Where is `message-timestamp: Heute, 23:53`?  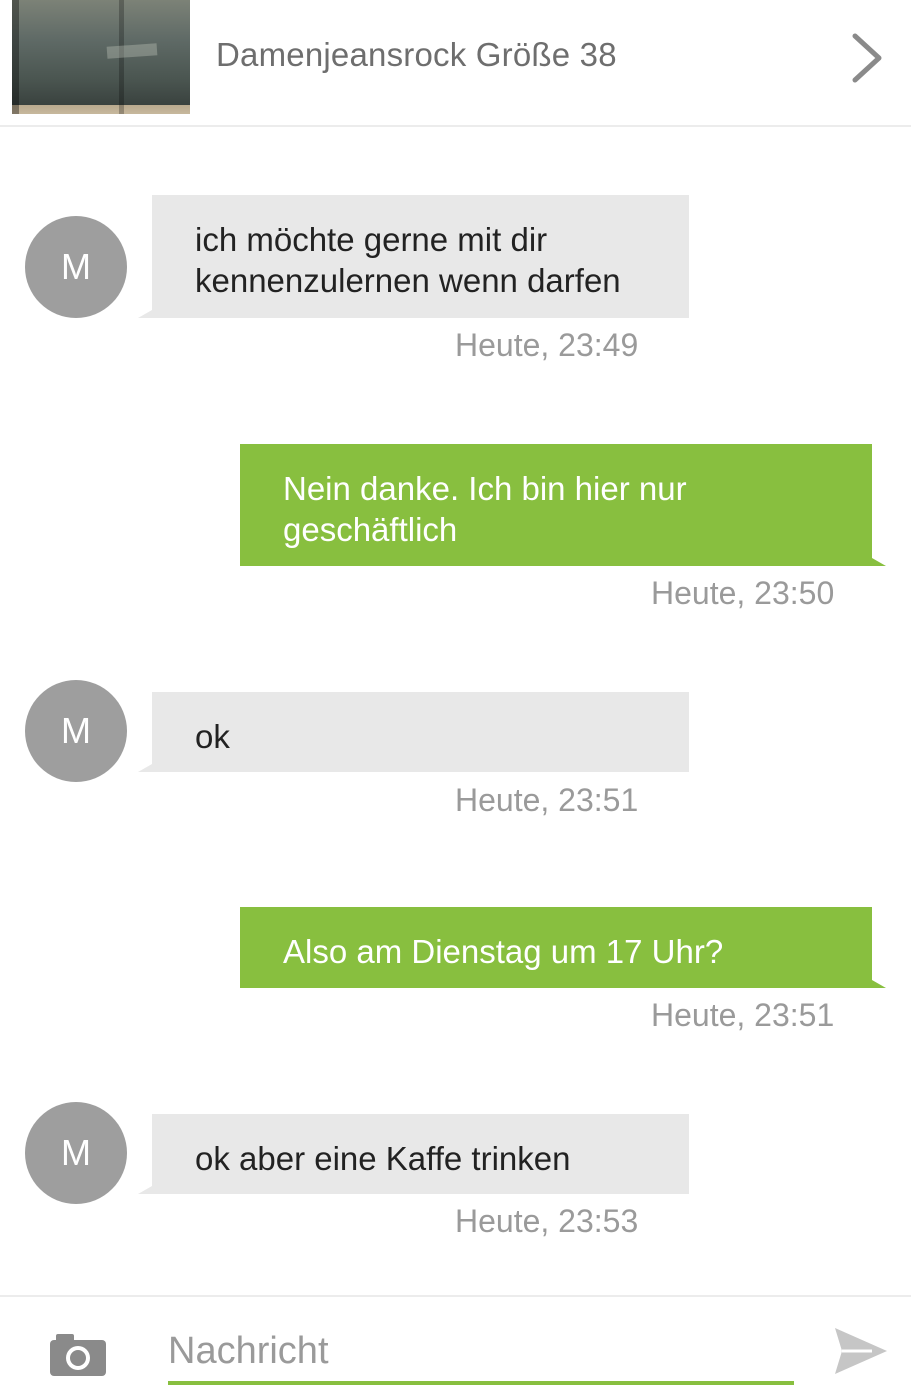
message-timestamp: Heute, 23:53 is located at coordinates (547, 1221).